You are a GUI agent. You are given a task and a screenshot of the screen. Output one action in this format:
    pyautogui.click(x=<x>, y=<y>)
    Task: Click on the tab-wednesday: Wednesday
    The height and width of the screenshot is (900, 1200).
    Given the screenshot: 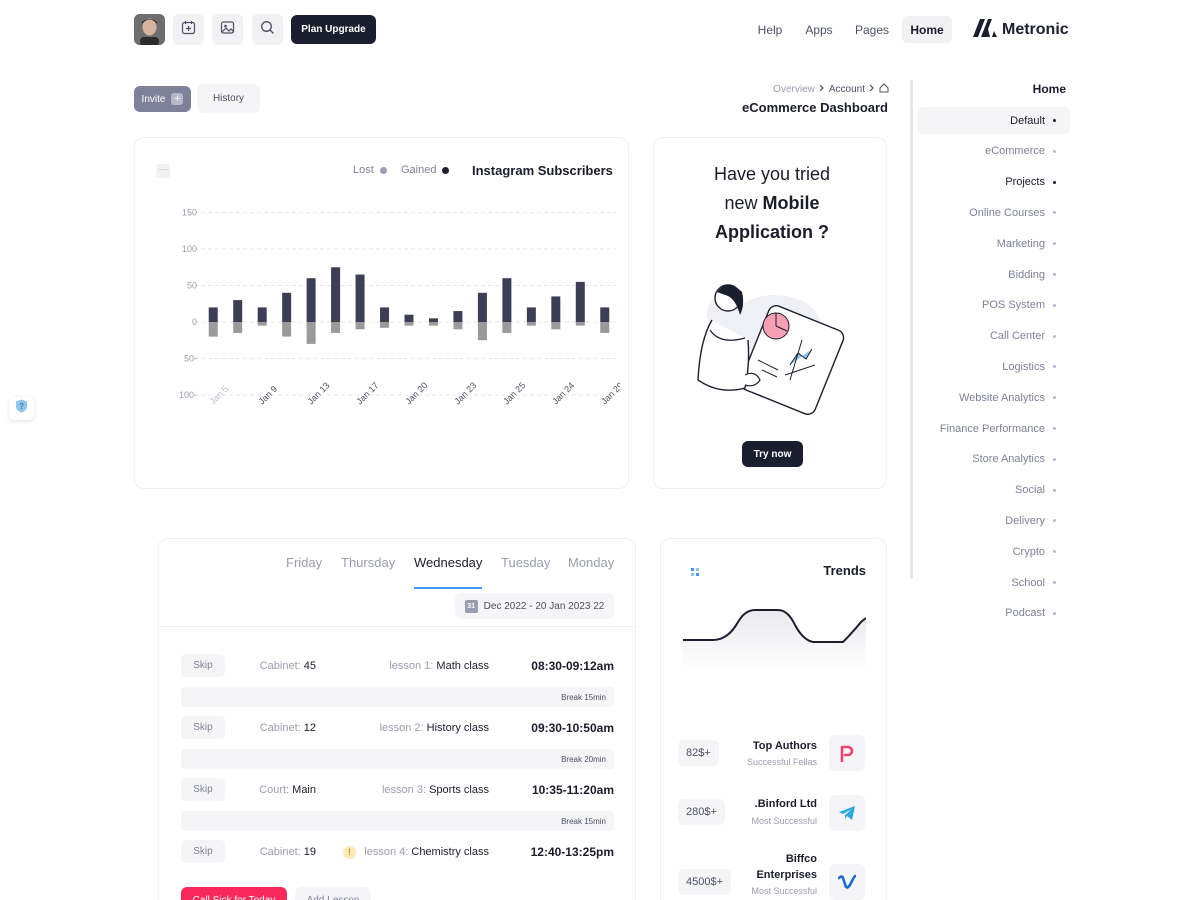 What is the action you would take?
    pyautogui.click(x=448, y=562)
    